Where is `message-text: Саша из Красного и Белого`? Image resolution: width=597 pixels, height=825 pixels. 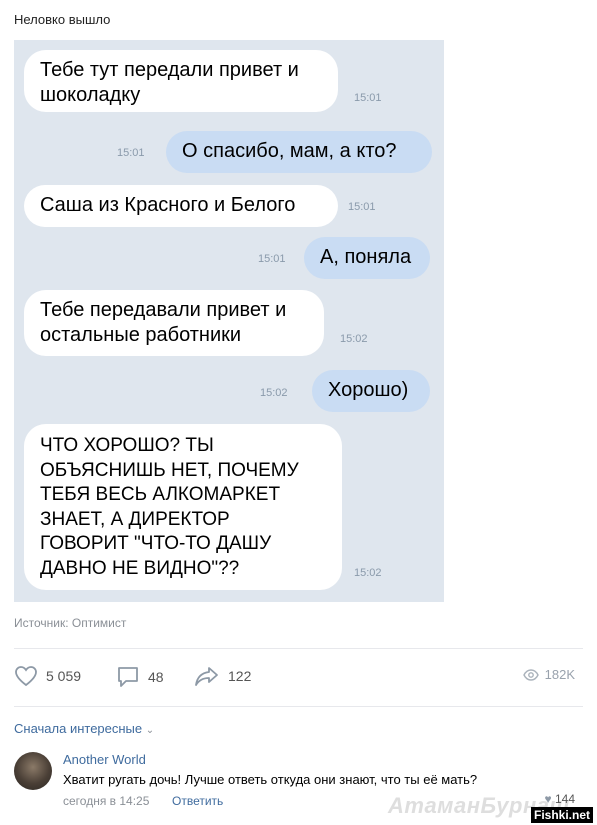 message-text: Саша из Красного и Белого is located at coordinates (168, 205).